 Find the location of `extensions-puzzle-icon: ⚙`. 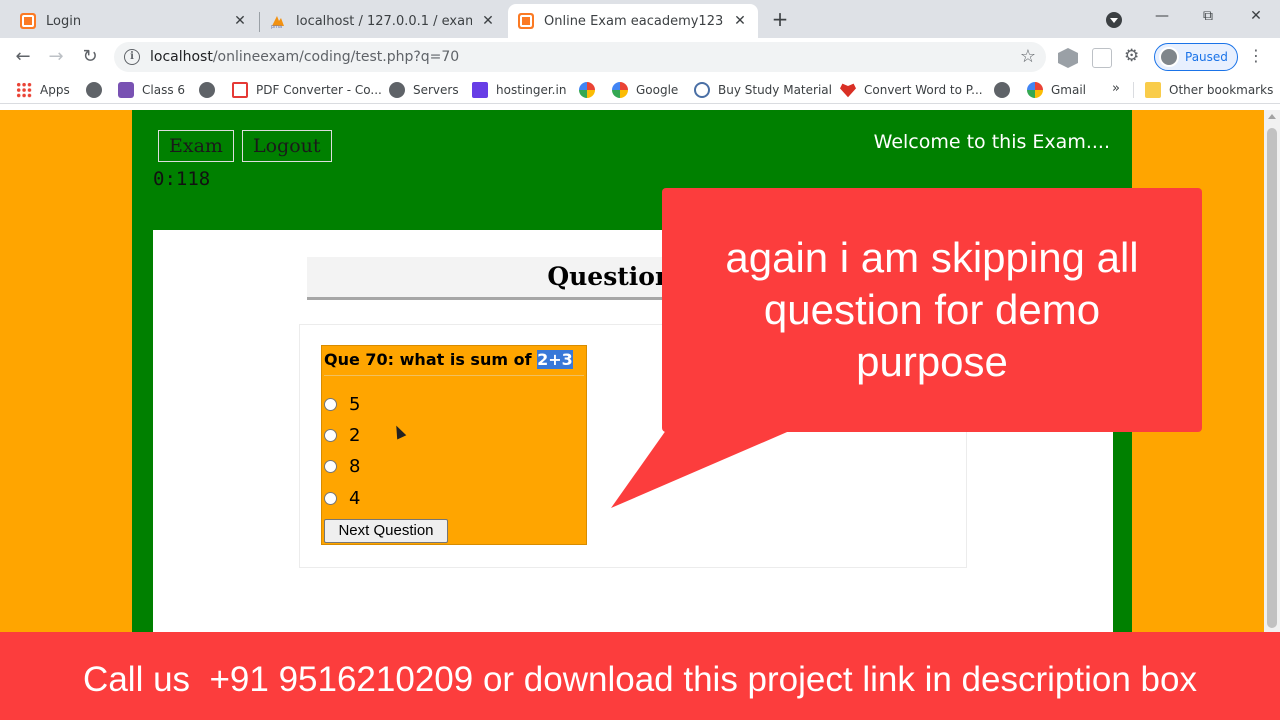

extensions-puzzle-icon: ⚙ is located at coordinates (1131, 56).